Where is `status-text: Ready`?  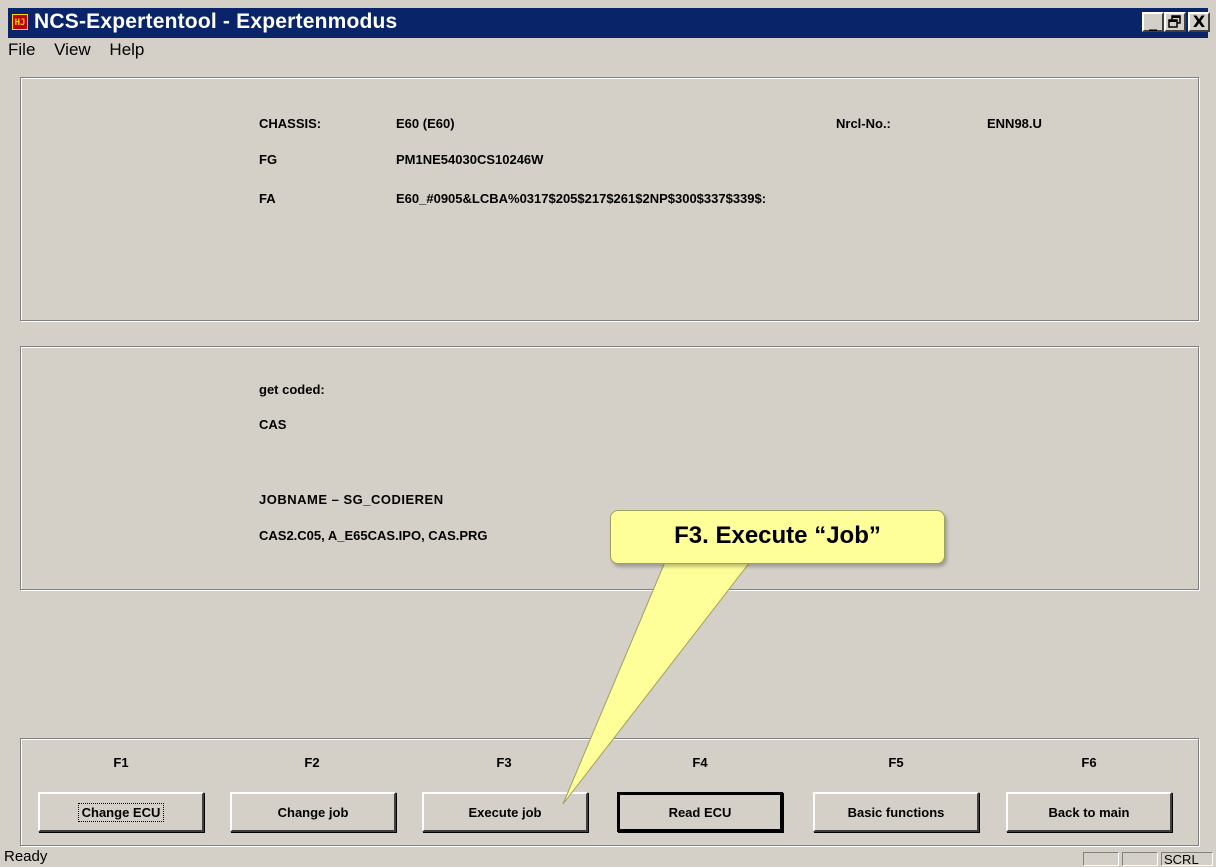 status-text: Ready is located at coordinates (26, 856).